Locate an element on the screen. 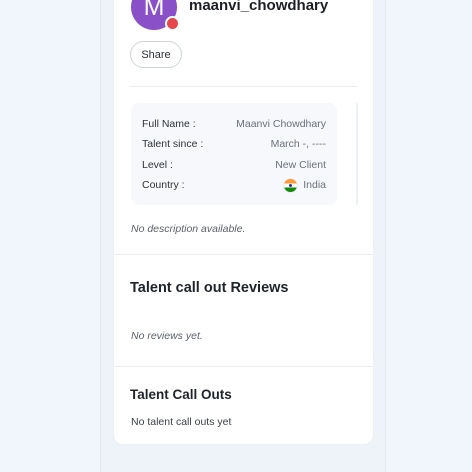 This screenshot has height=472, width=472. level-label: Level : is located at coordinates (157, 165).